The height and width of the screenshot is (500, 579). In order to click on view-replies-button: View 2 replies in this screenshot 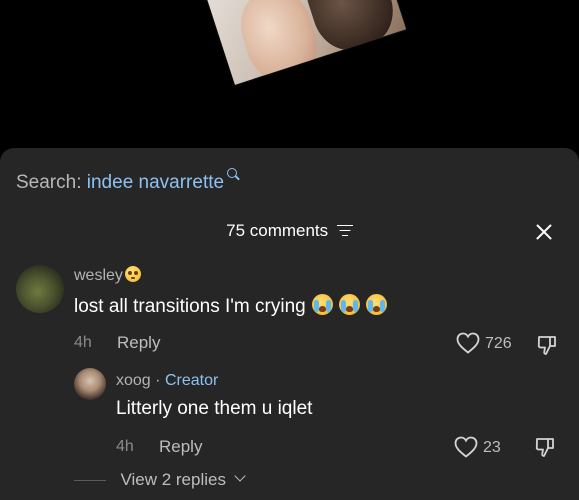, I will do `click(160, 480)`.